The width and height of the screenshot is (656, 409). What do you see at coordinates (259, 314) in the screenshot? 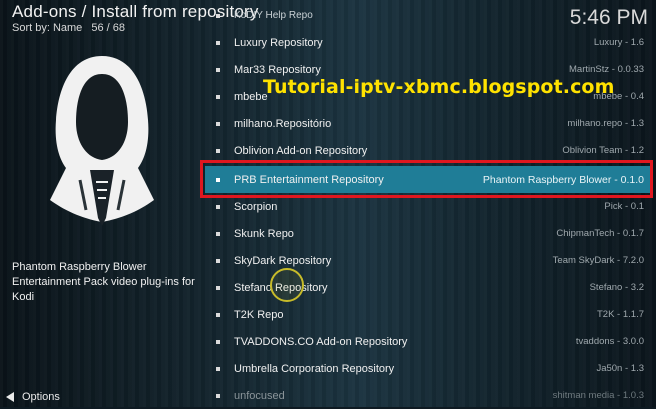
I see `item-name: T2K Repo` at bounding box center [259, 314].